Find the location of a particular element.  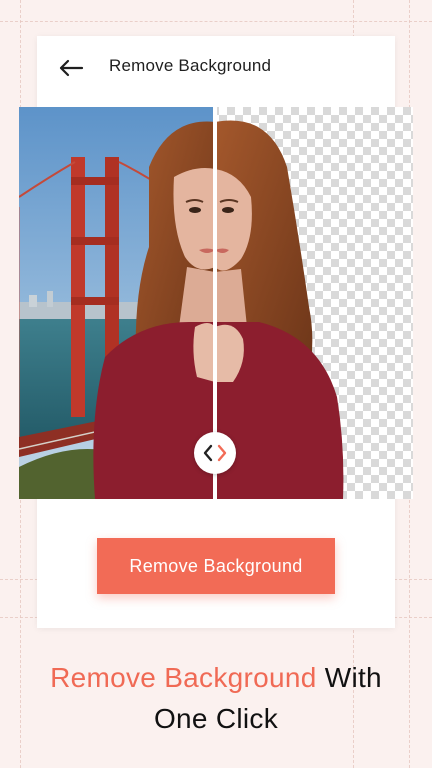

promo-caption-line2: One Click is located at coordinates (216, 718).